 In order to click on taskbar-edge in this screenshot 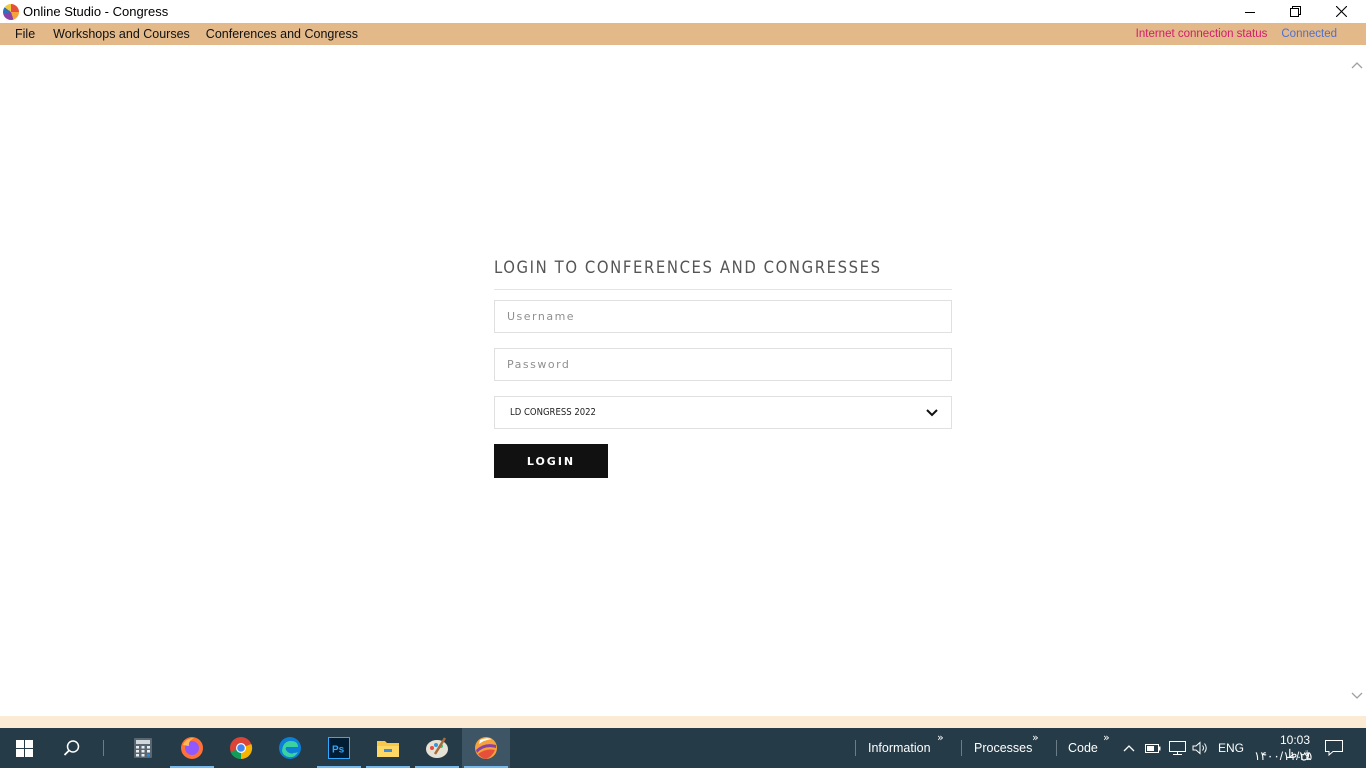, I will do `click(290, 748)`.